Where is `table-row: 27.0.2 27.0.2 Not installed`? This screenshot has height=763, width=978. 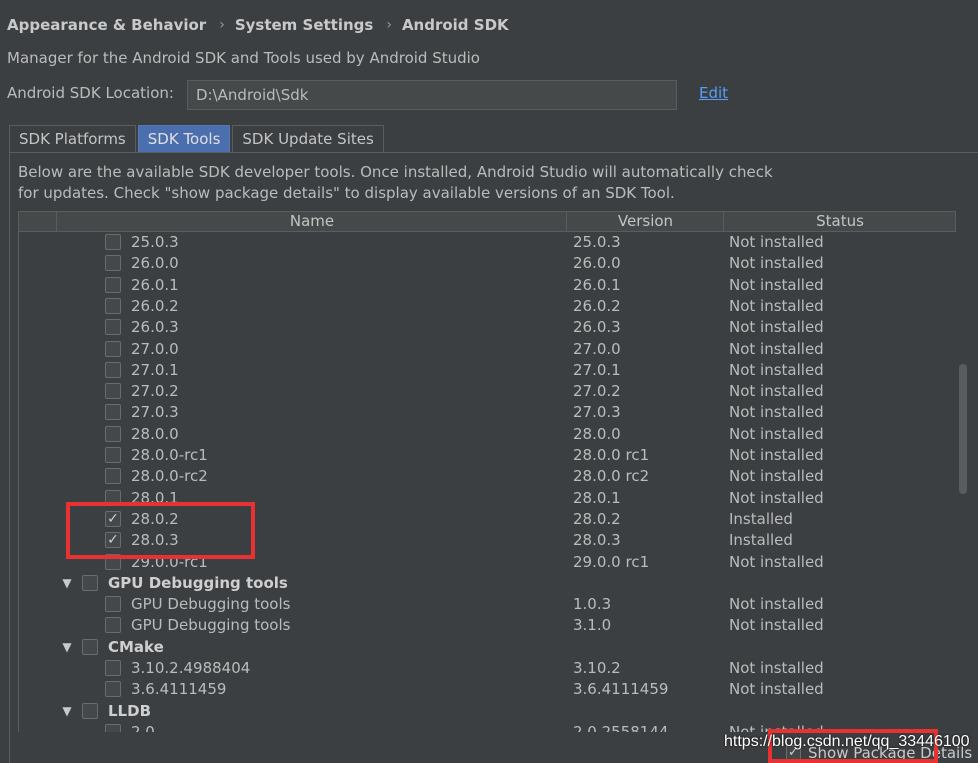 table-row: 27.0.2 27.0.2 Not installed is located at coordinates (488, 391).